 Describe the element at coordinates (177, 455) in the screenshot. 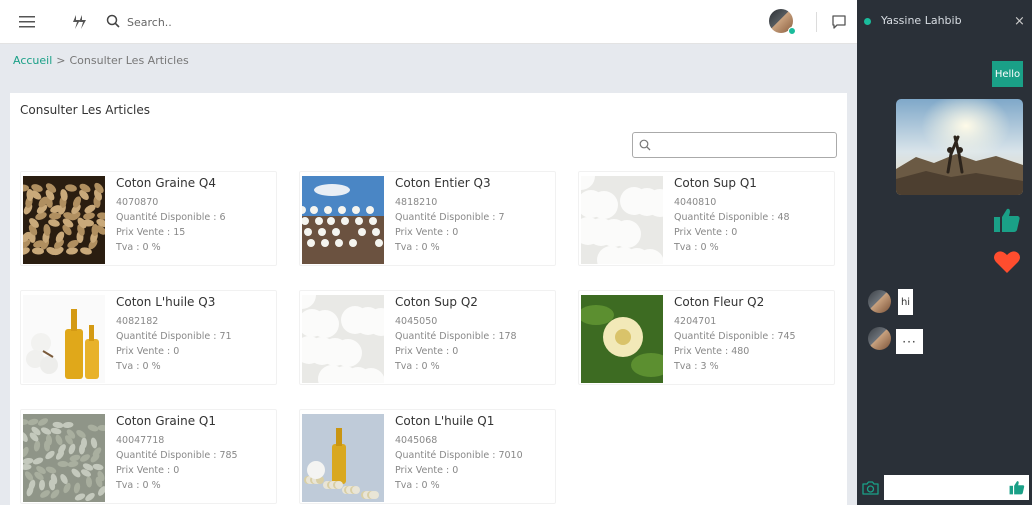

I see `product-quantity: Quantité Disponible : 785` at that location.